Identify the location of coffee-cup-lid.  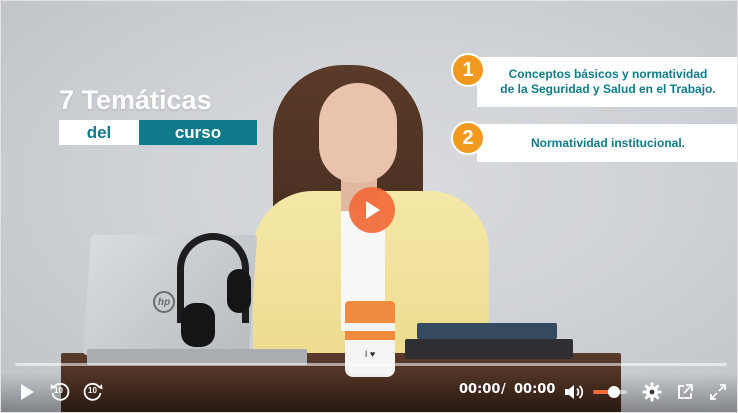
(370, 312).